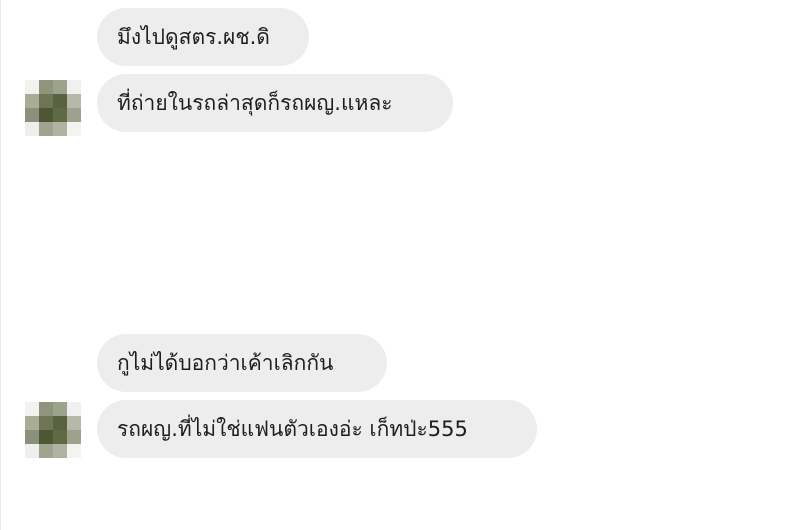  What do you see at coordinates (193, 36) in the screenshot?
I see `message-text: มึงไปดูสตร.ผช.ดิ` at bounding box center [193, 36].